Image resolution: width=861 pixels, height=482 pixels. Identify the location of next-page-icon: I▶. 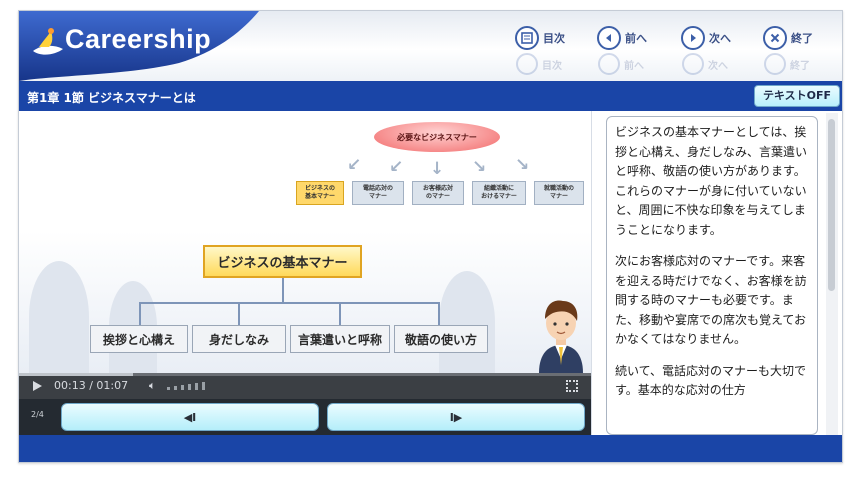
(456, 417).